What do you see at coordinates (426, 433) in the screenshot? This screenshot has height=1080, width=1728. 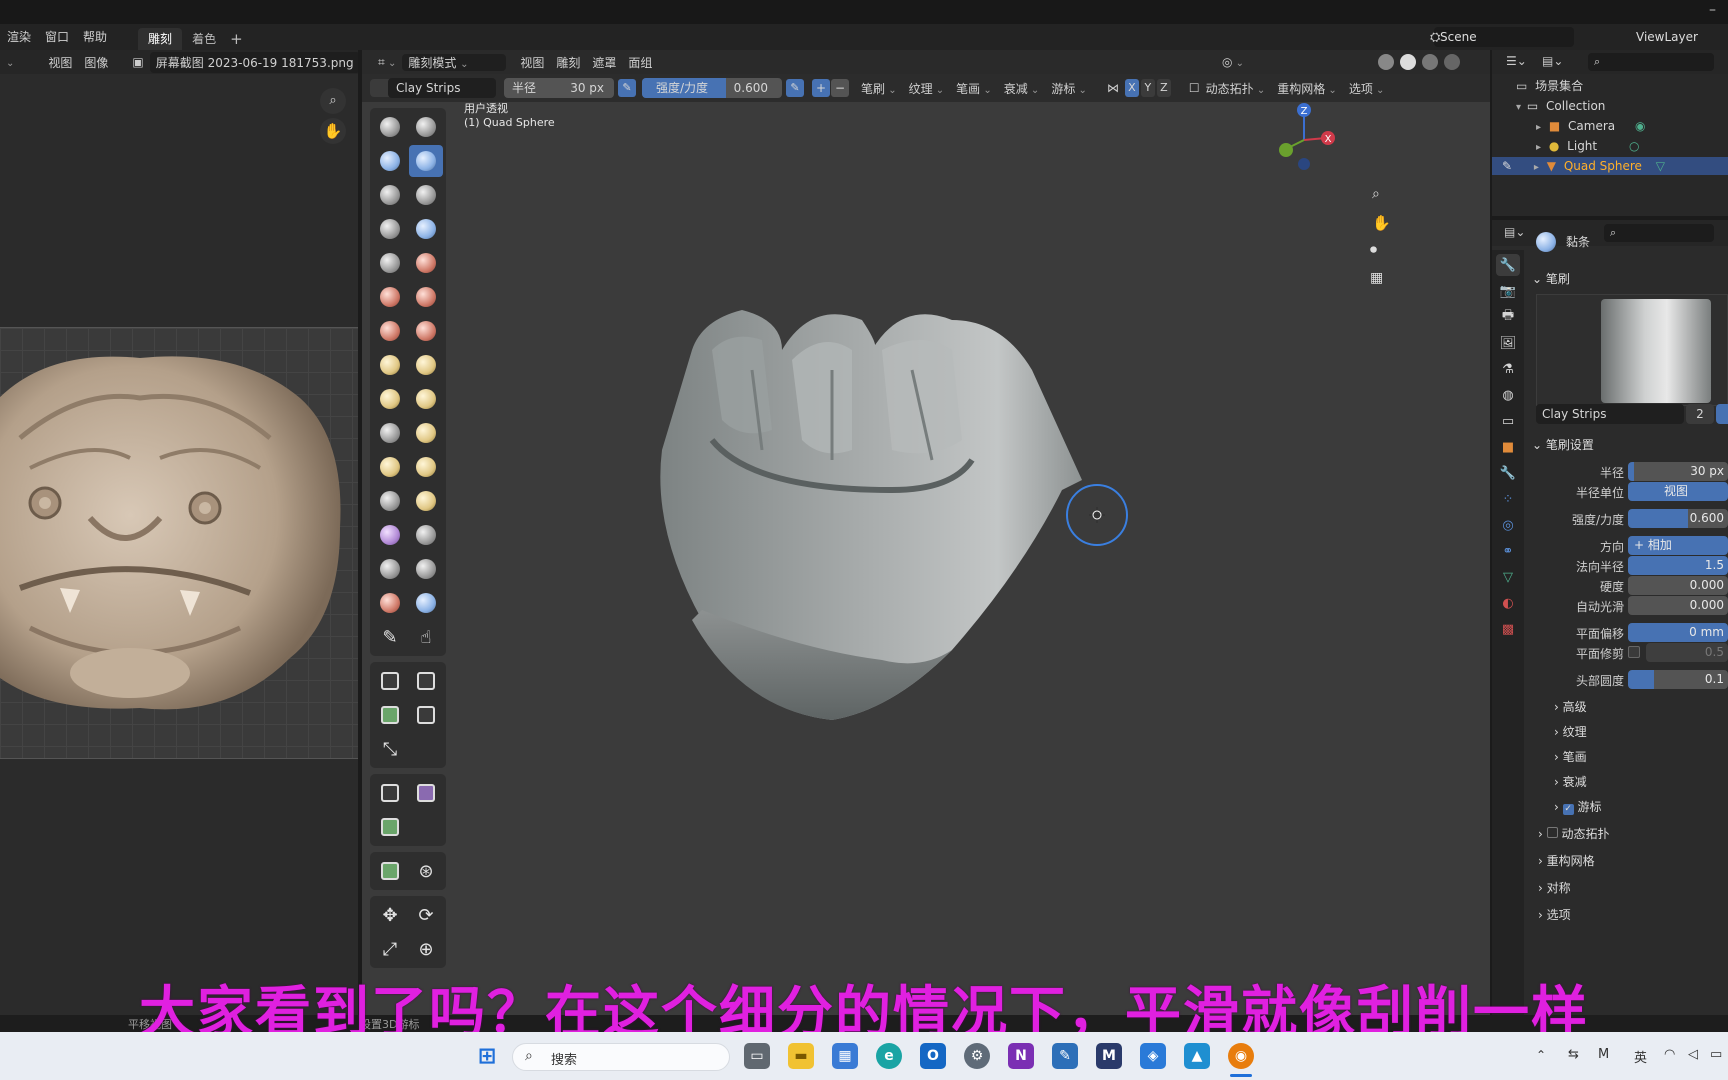 I see `pose-tool` at bounding box center [426, 433].